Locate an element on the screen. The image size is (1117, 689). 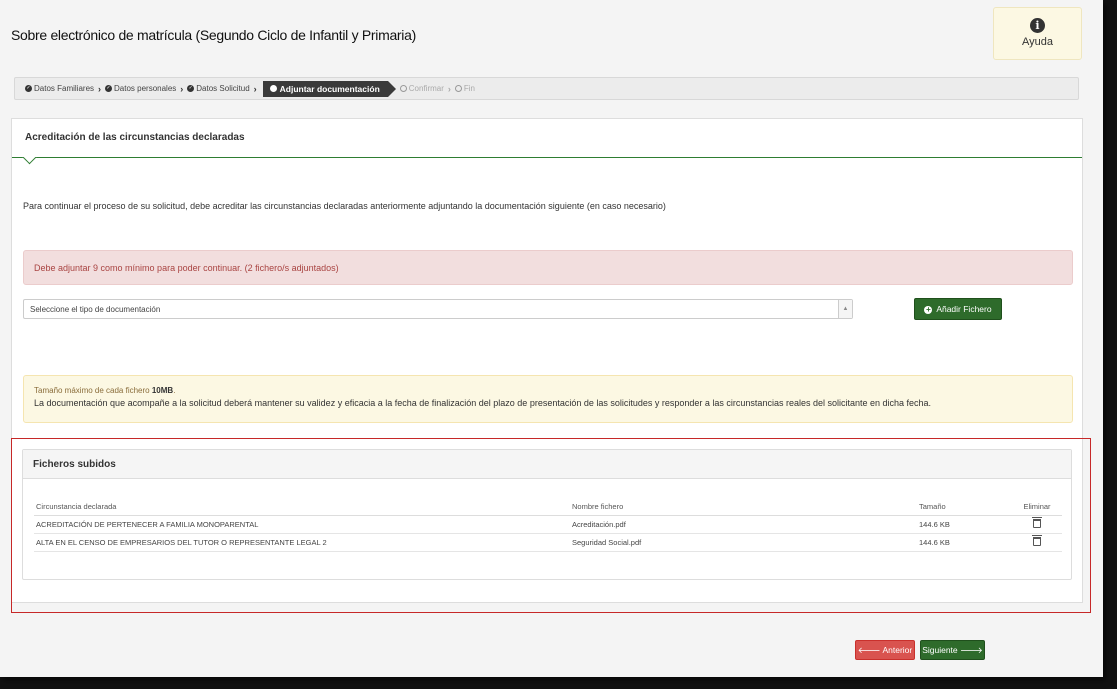
plus-circle-icon: + is located at coordinates (928, 309).